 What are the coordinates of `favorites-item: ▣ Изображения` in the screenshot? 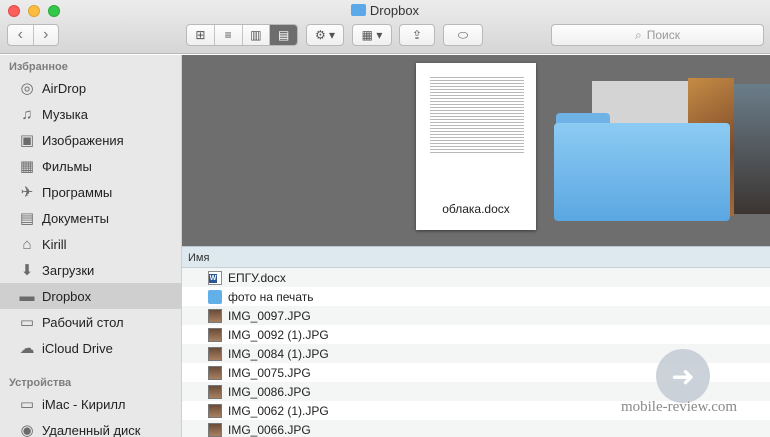 It's located at (90, 140).